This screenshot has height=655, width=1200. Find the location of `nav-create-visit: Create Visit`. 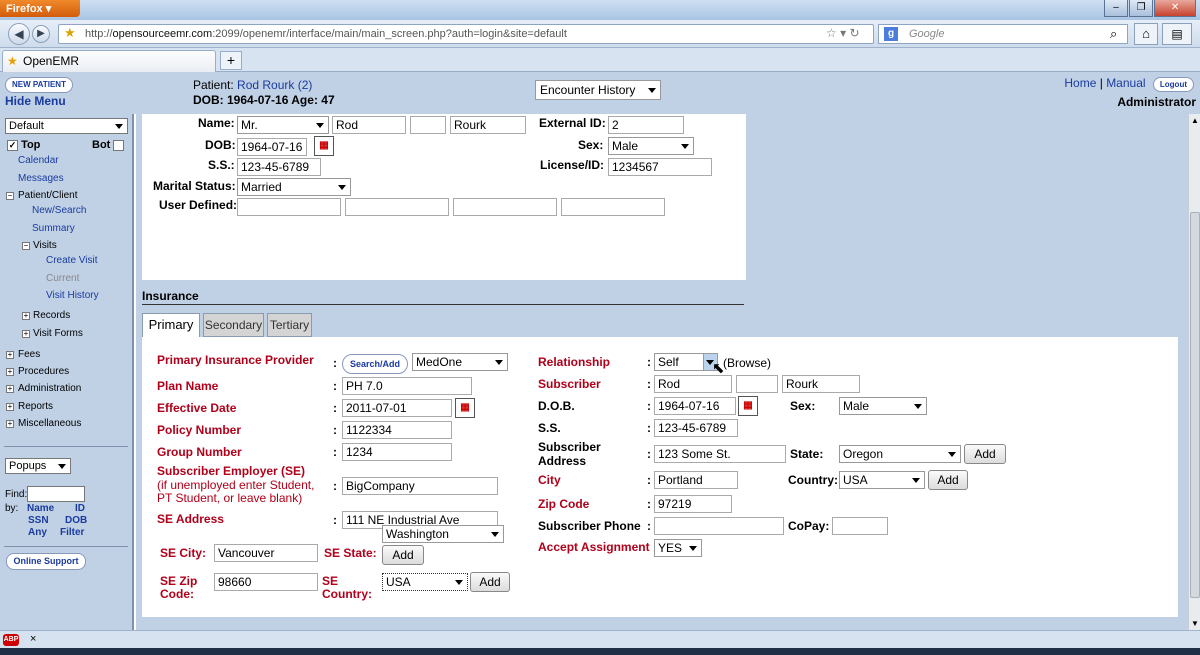

nav-create-visit: Create Visit is located at coordinates (72, 260).